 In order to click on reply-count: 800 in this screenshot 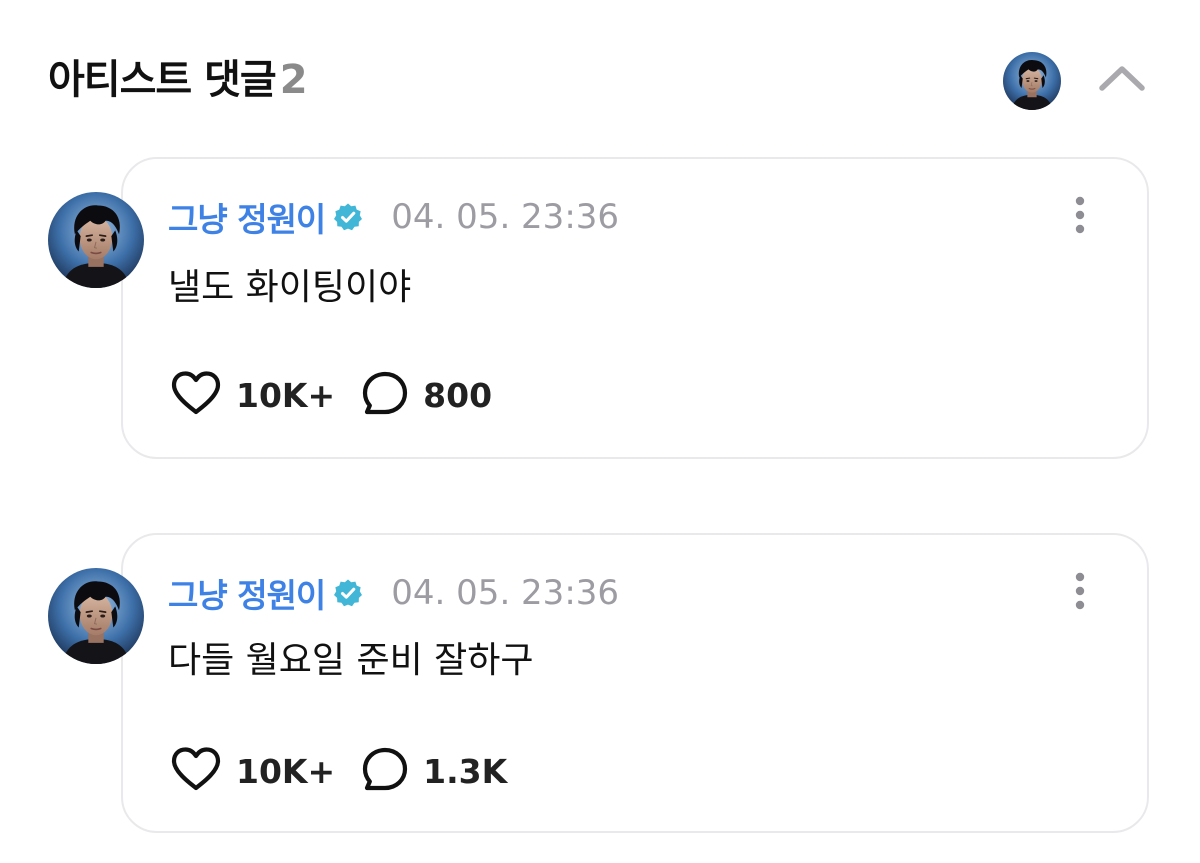, I will do `click(458, 395)`.